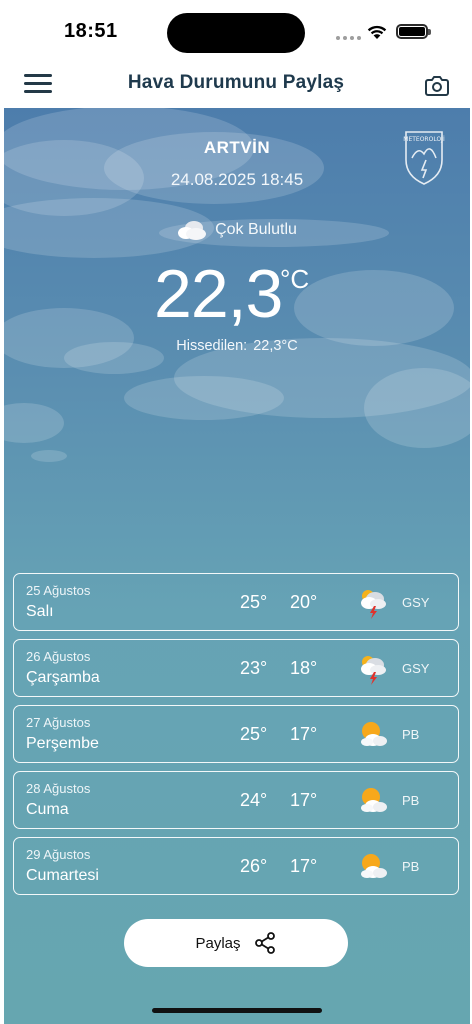 The width and height of the screenshot is (472, 1024). I want to click on forecast-card: 28 Ağustos Cuma 24° 17° PB, so click(236, 800).